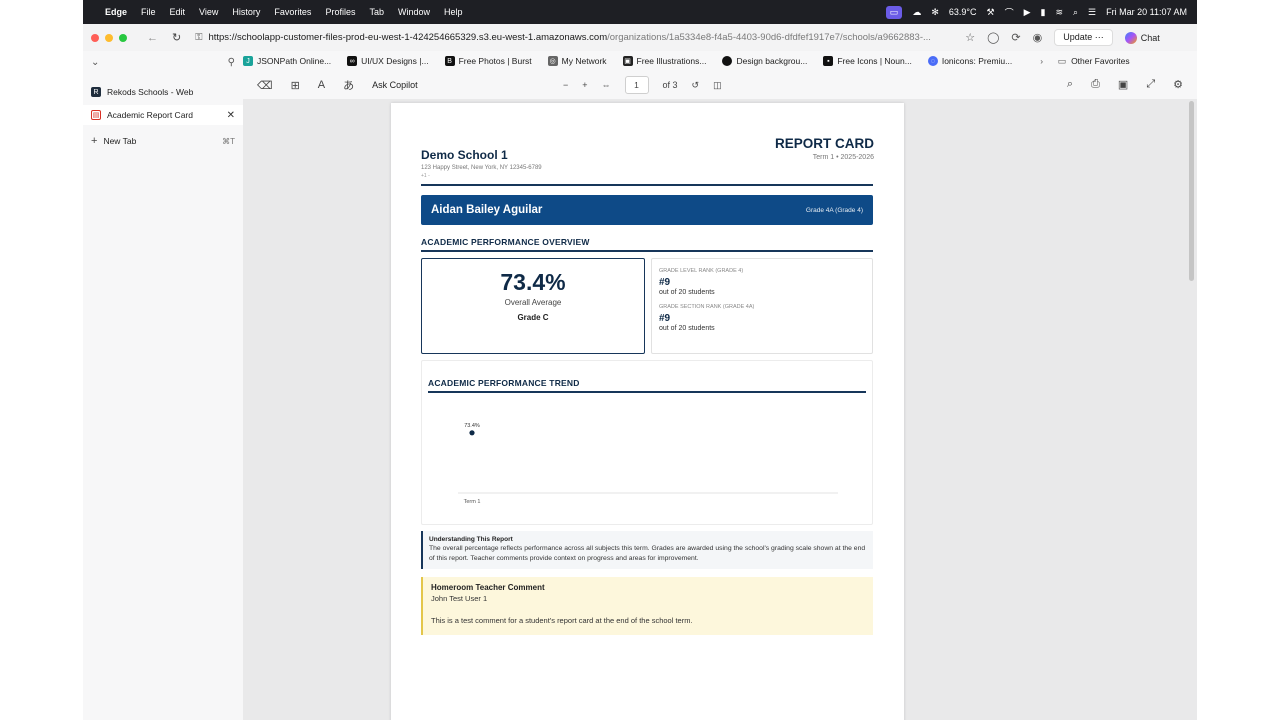 This screenshot has height=720, width=1280. What do you see at coordinates (178, 12) in the screenshot?
I see `menu-edit: Edit` at bounding box center [178, 12].